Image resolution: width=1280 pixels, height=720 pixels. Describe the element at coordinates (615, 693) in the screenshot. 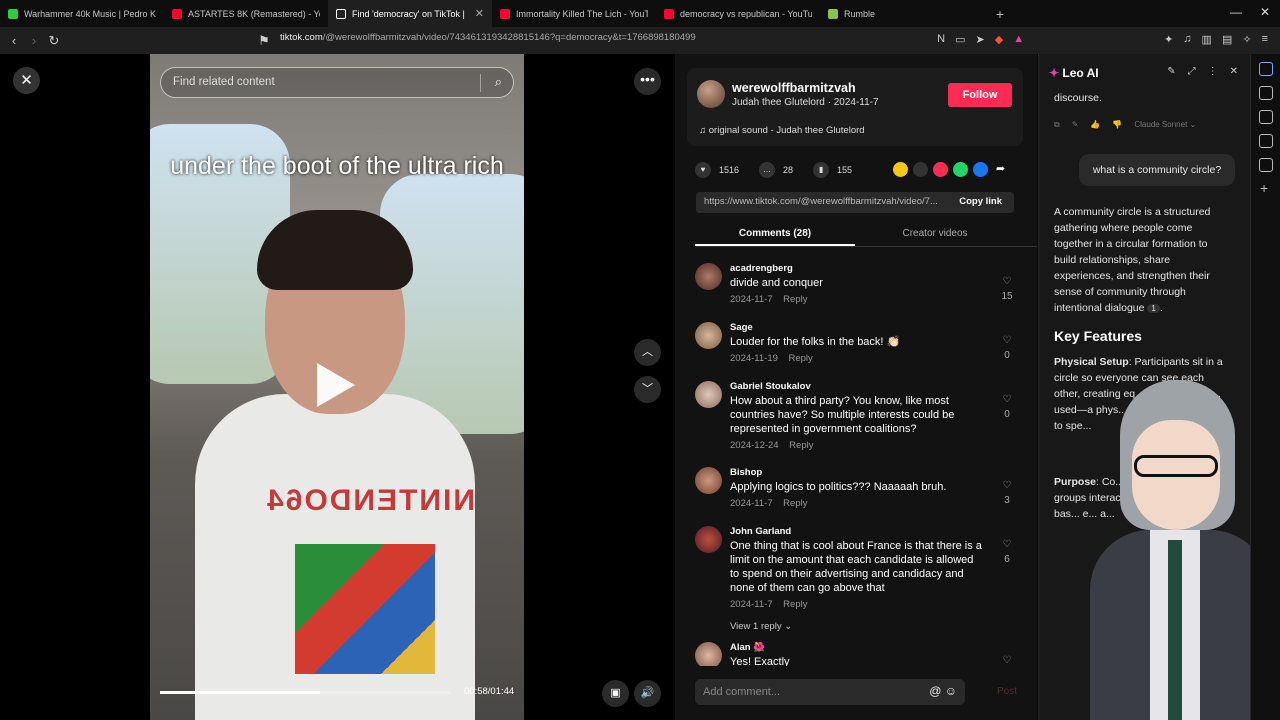

I see `pip-button: ▣` at that location.